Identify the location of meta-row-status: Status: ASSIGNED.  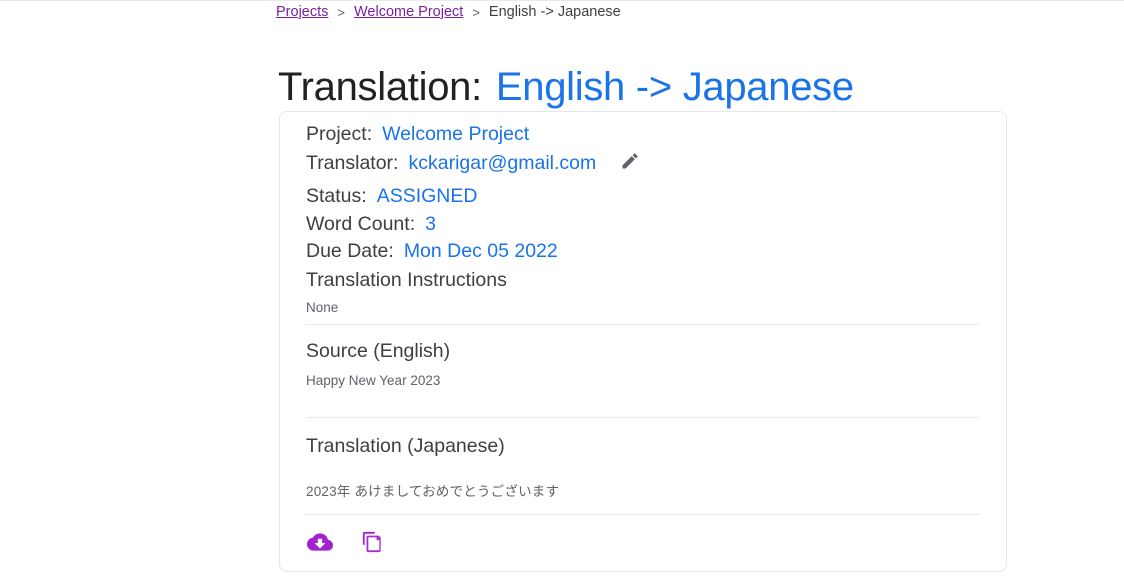
(641, 197).